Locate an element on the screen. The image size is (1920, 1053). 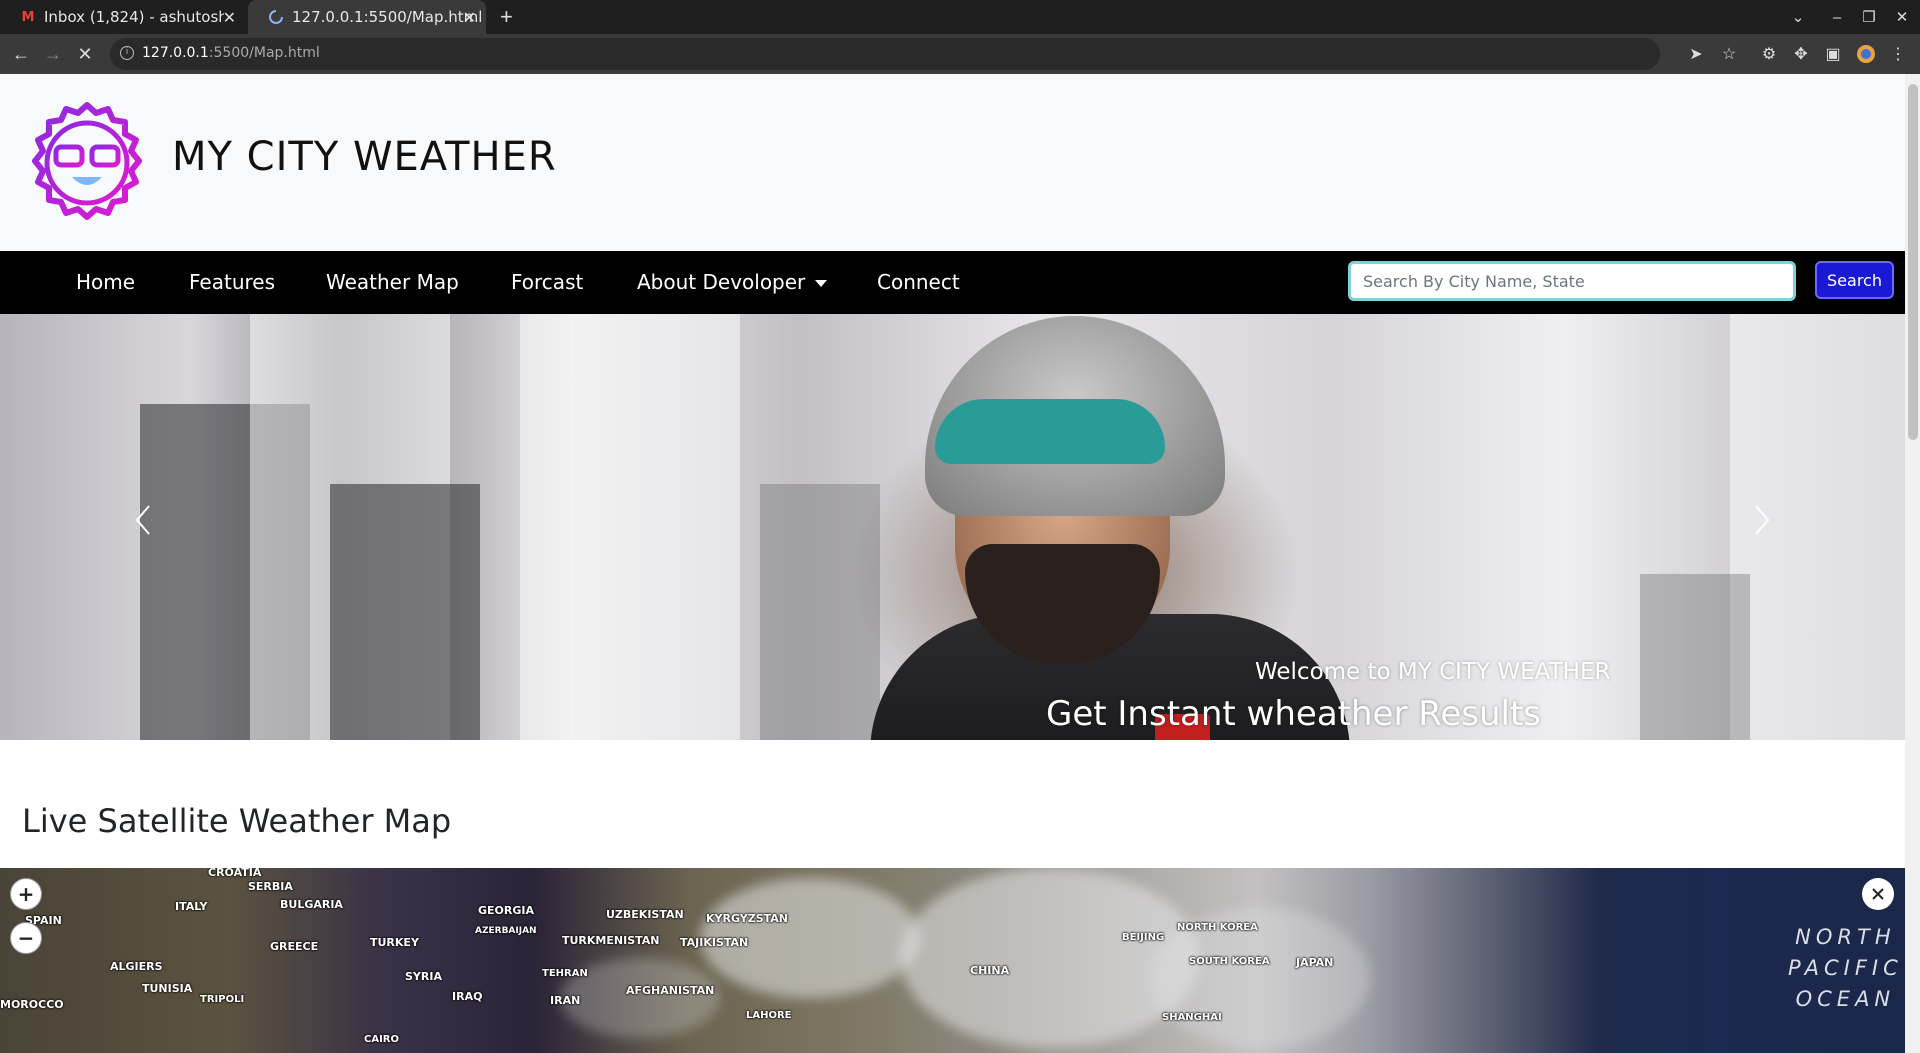
back-icon: ← is located at coordinates (21, 54).